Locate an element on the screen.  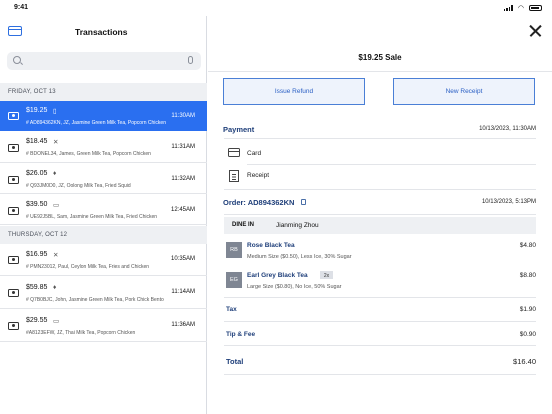
transaction-amount: $16.95 is located at coordinates (37, 254).